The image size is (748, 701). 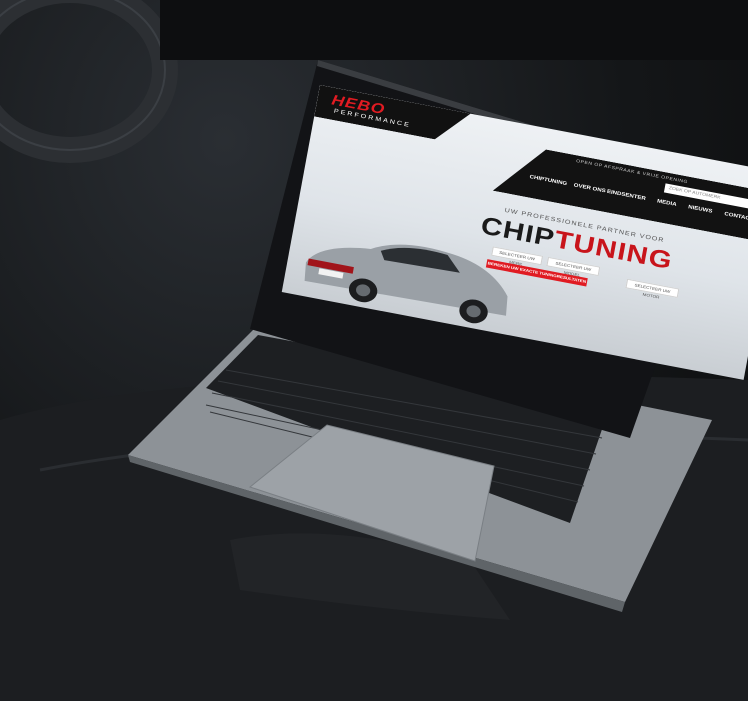 I want to click on steering-wheel, so click(x=89, y=81).